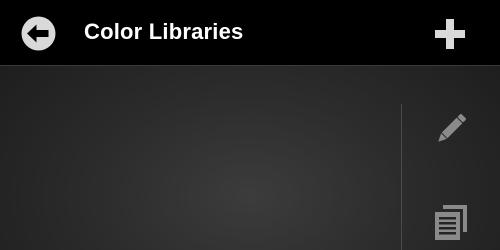  I want to click on side-toolbar, so click(451, 158).